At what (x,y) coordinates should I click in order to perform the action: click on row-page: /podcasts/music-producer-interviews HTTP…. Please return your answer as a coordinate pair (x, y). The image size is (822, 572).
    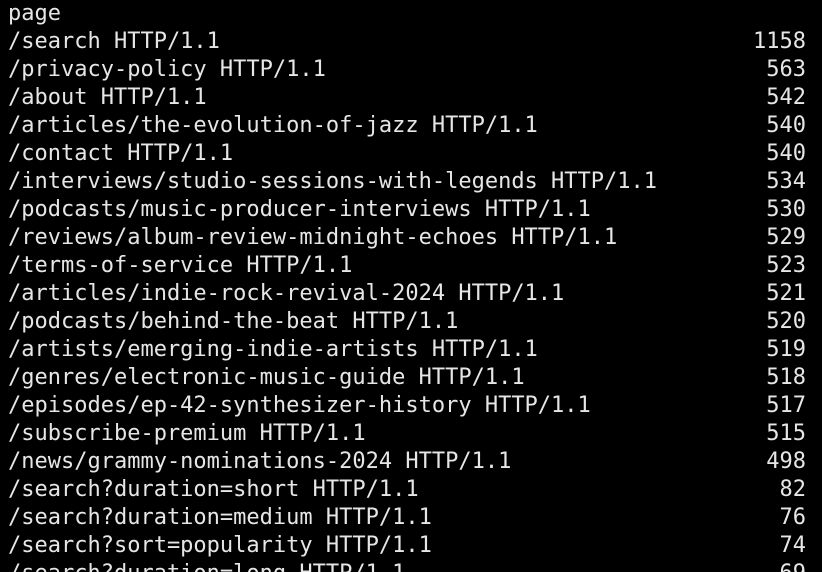
    Looking at the image, I should click on (299, 209).